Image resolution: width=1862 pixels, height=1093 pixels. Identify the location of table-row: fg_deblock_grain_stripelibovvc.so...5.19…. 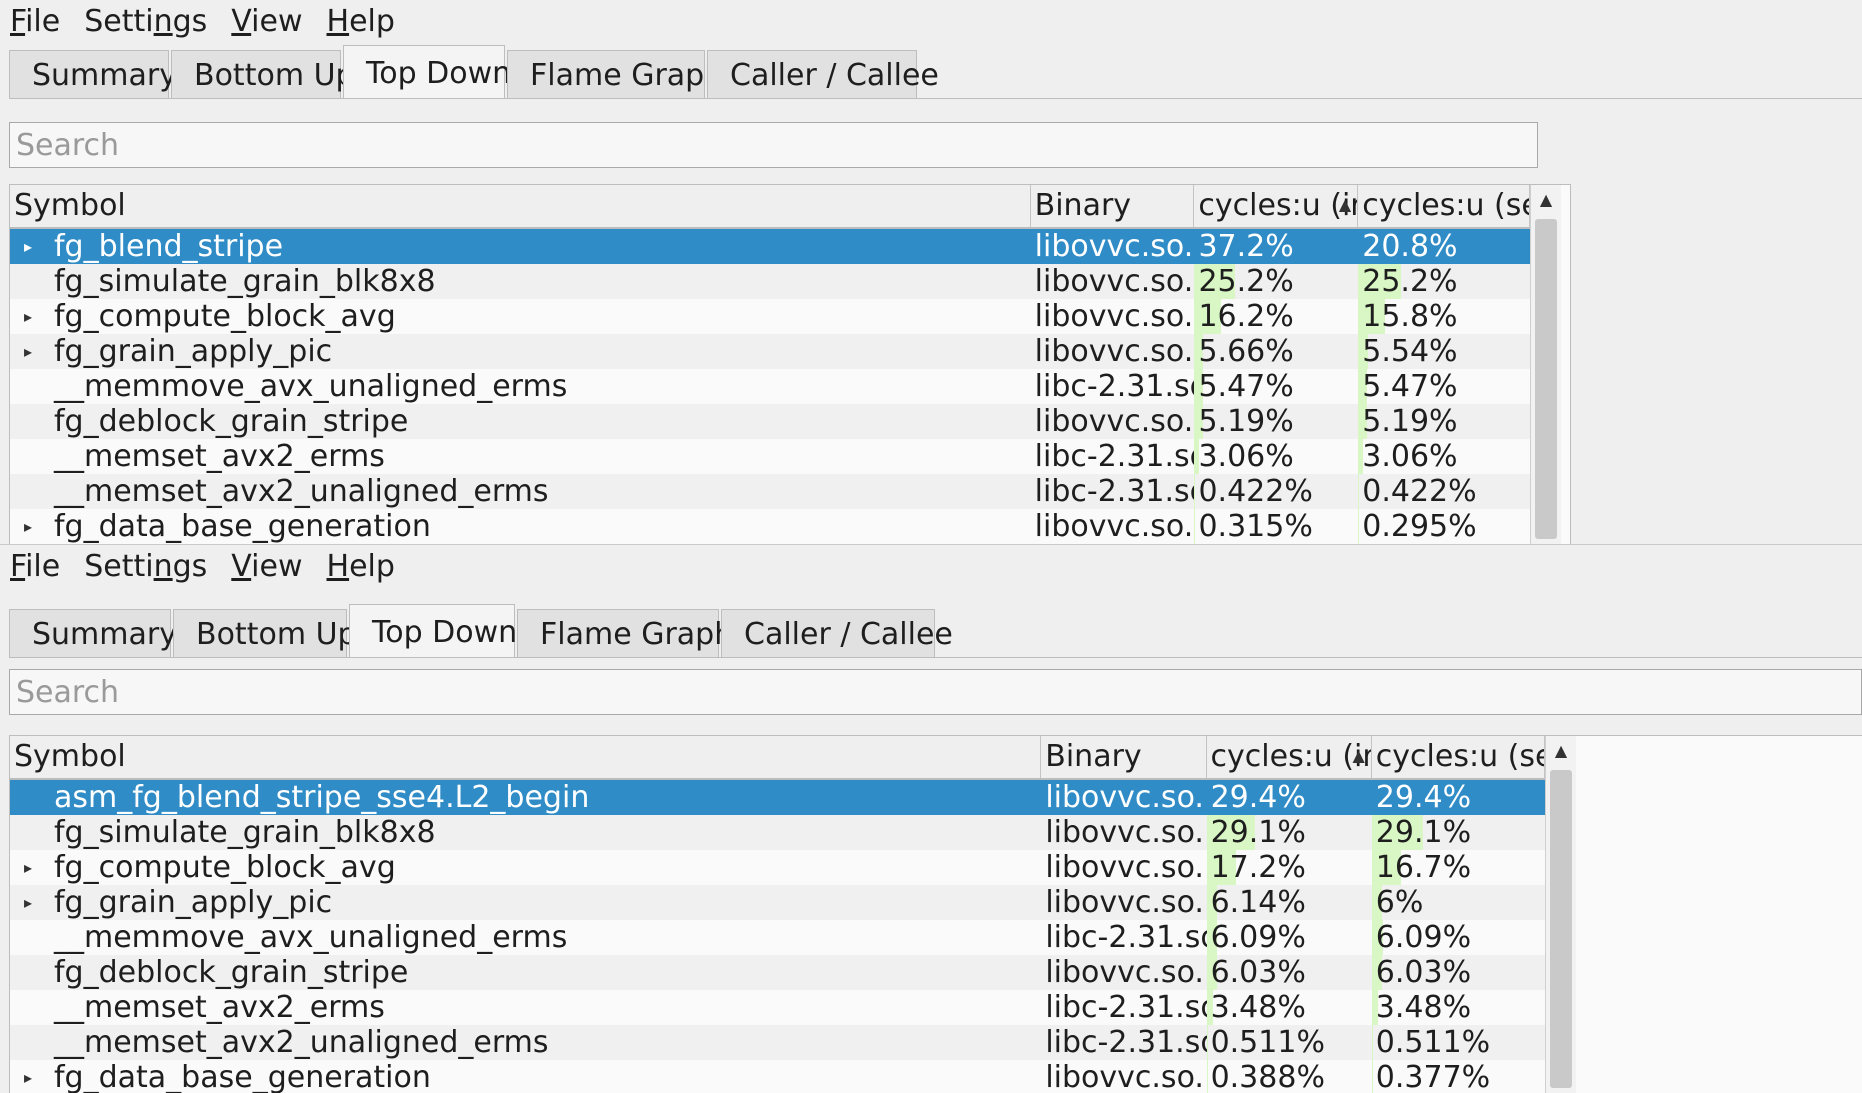
(770, 421).